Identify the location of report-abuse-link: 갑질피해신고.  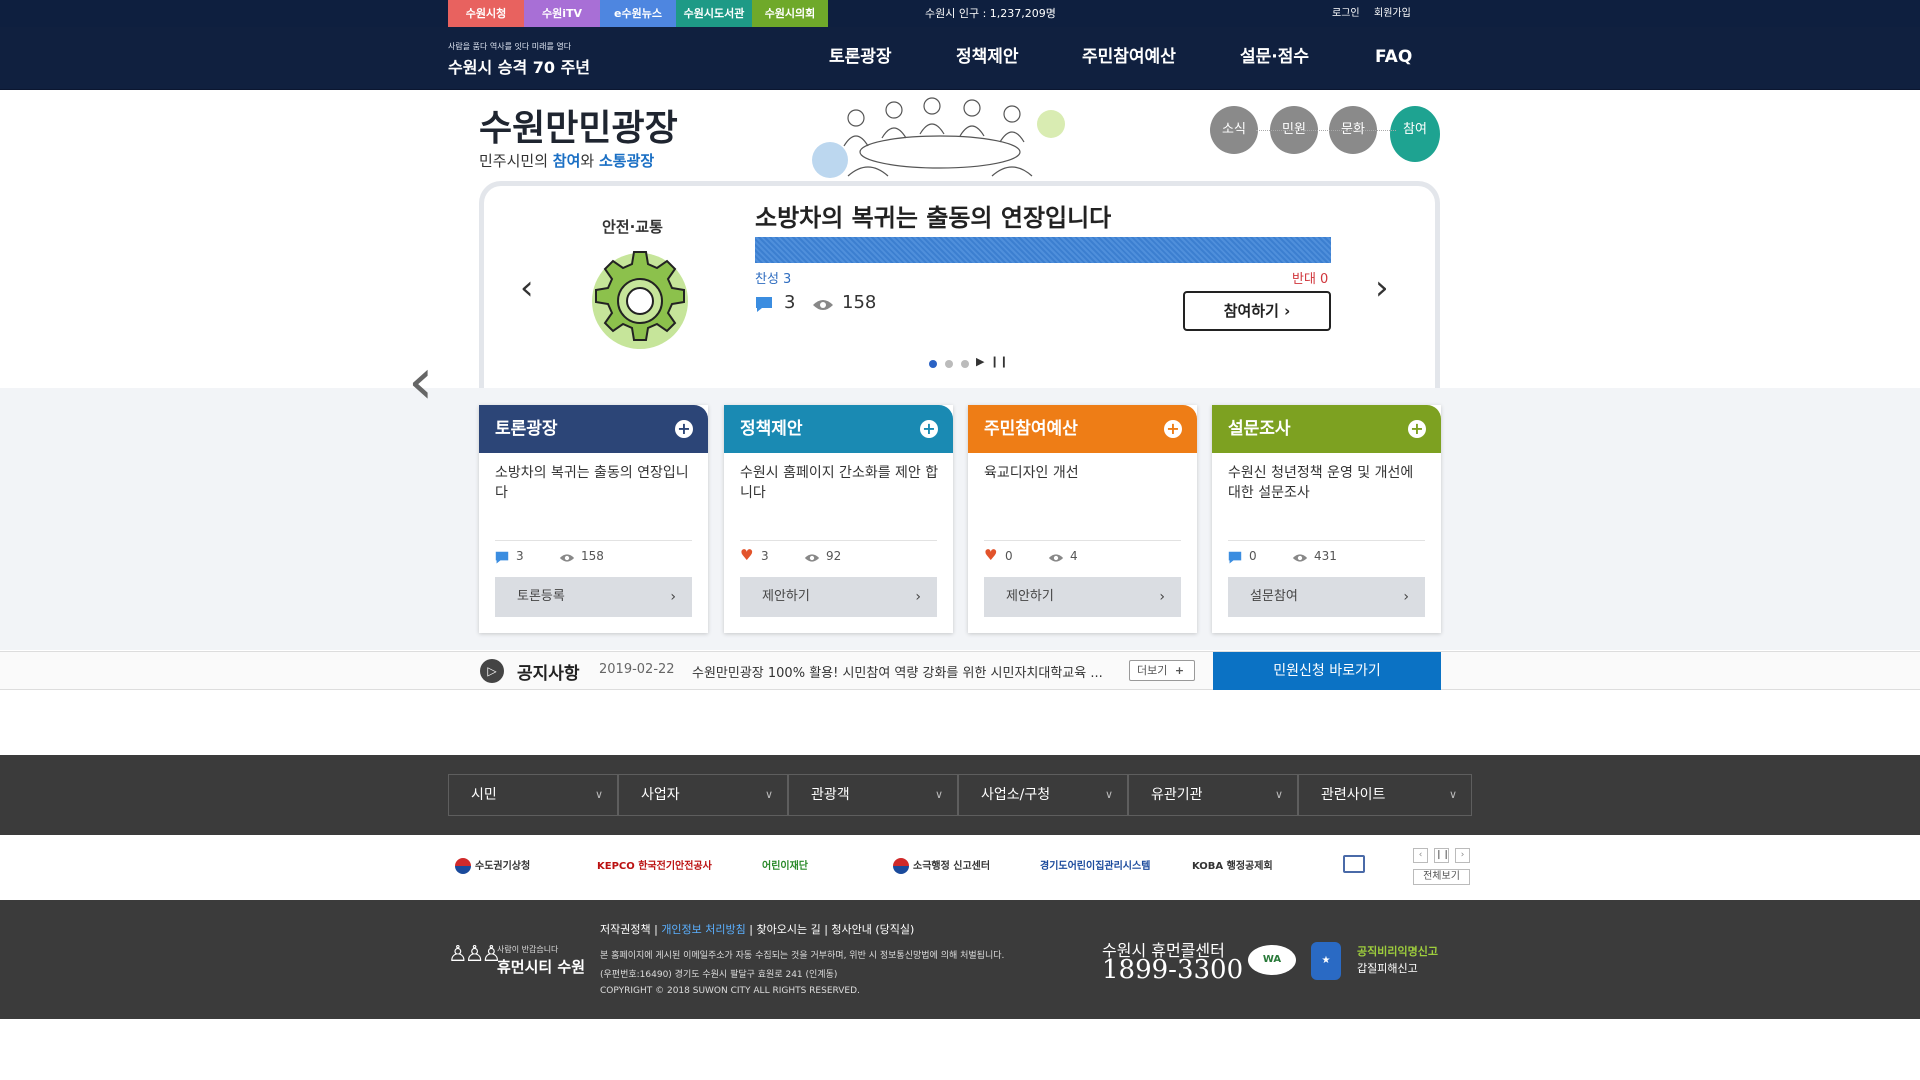
(1387, 968).